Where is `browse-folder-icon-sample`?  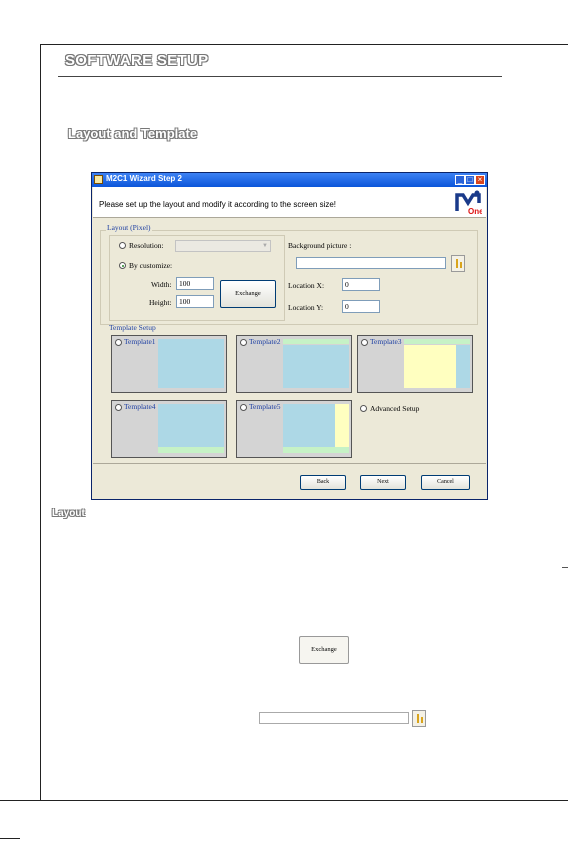
browse-folder-icon-sample is located at coordinates (419, 718).